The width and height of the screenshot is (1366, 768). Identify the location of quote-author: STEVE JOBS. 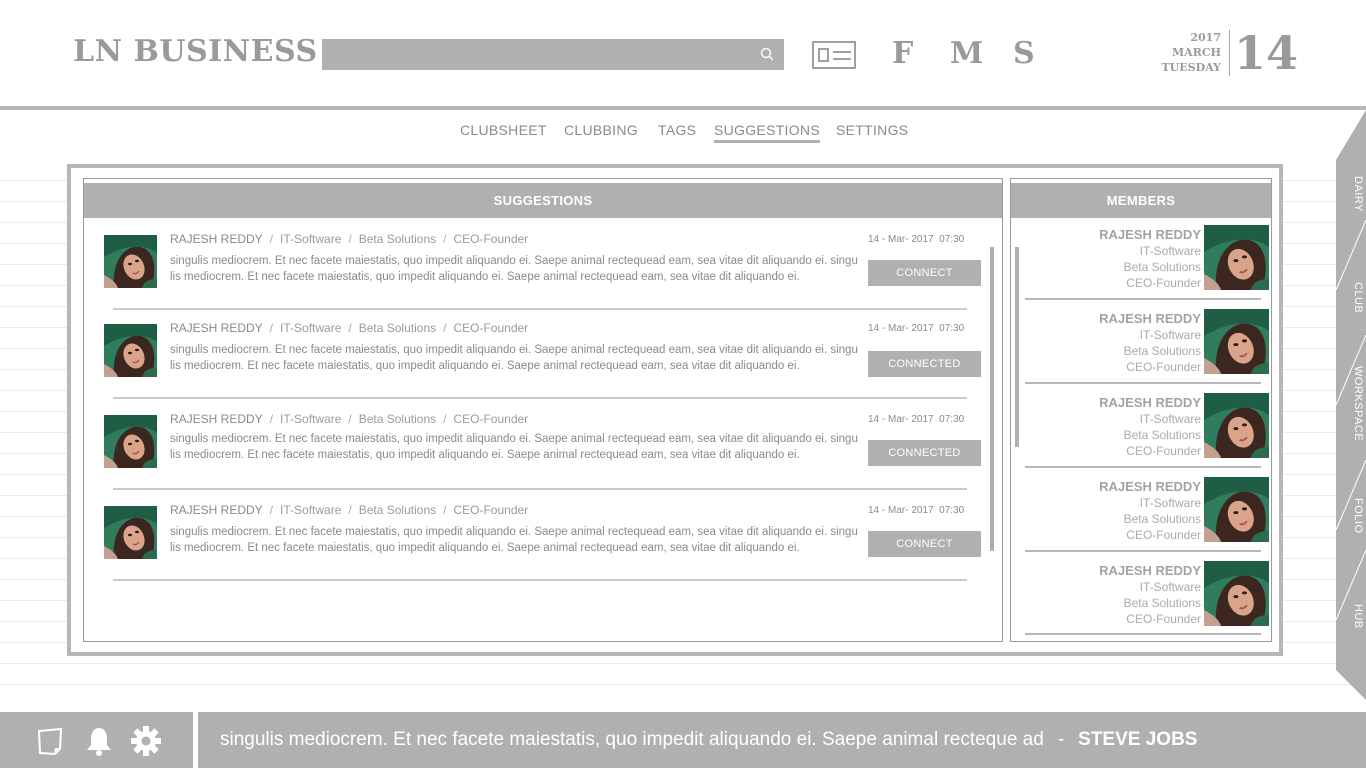
(1138, 739).